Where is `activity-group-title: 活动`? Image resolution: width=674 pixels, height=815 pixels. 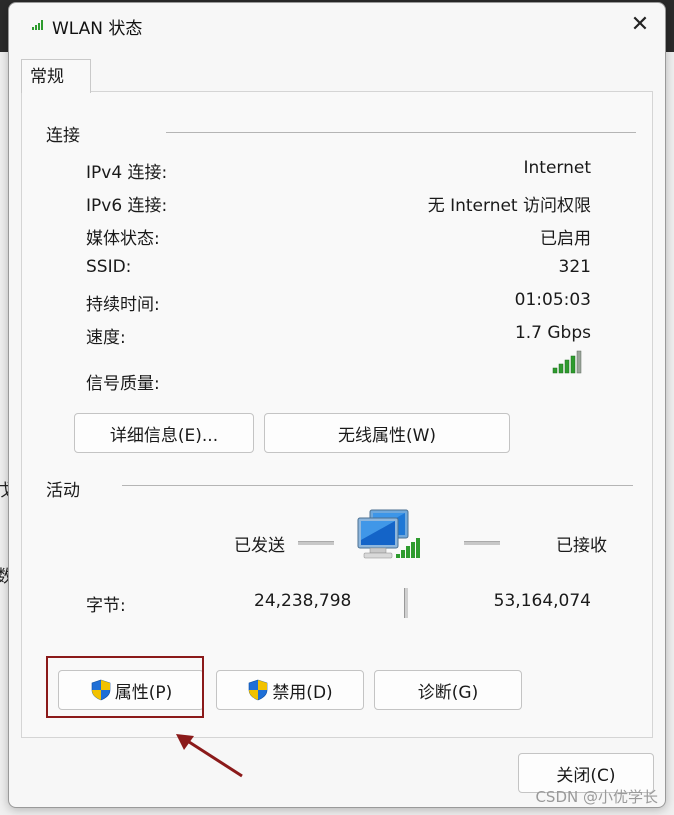
activity-group-title: 活动 is located at coordinates (63, 491).